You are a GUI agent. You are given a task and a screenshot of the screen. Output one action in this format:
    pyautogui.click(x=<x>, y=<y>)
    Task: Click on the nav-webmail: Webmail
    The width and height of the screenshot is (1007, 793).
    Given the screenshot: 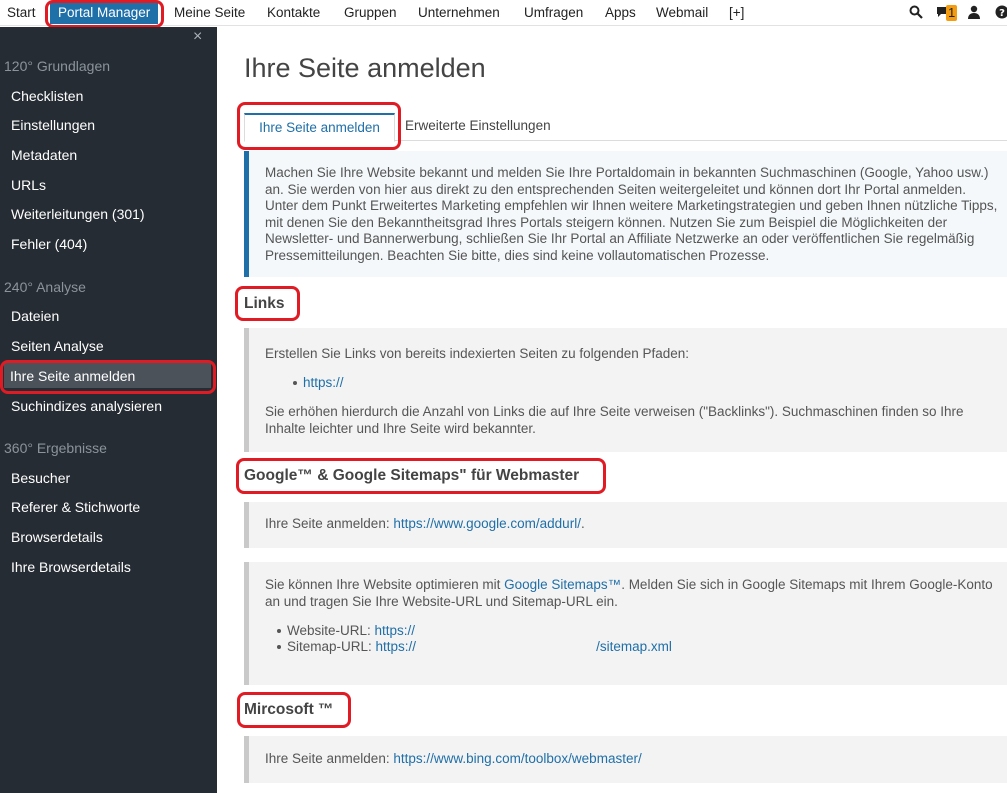 What is the action you would take?
    pyautogui.click(x=682, y=13)
    